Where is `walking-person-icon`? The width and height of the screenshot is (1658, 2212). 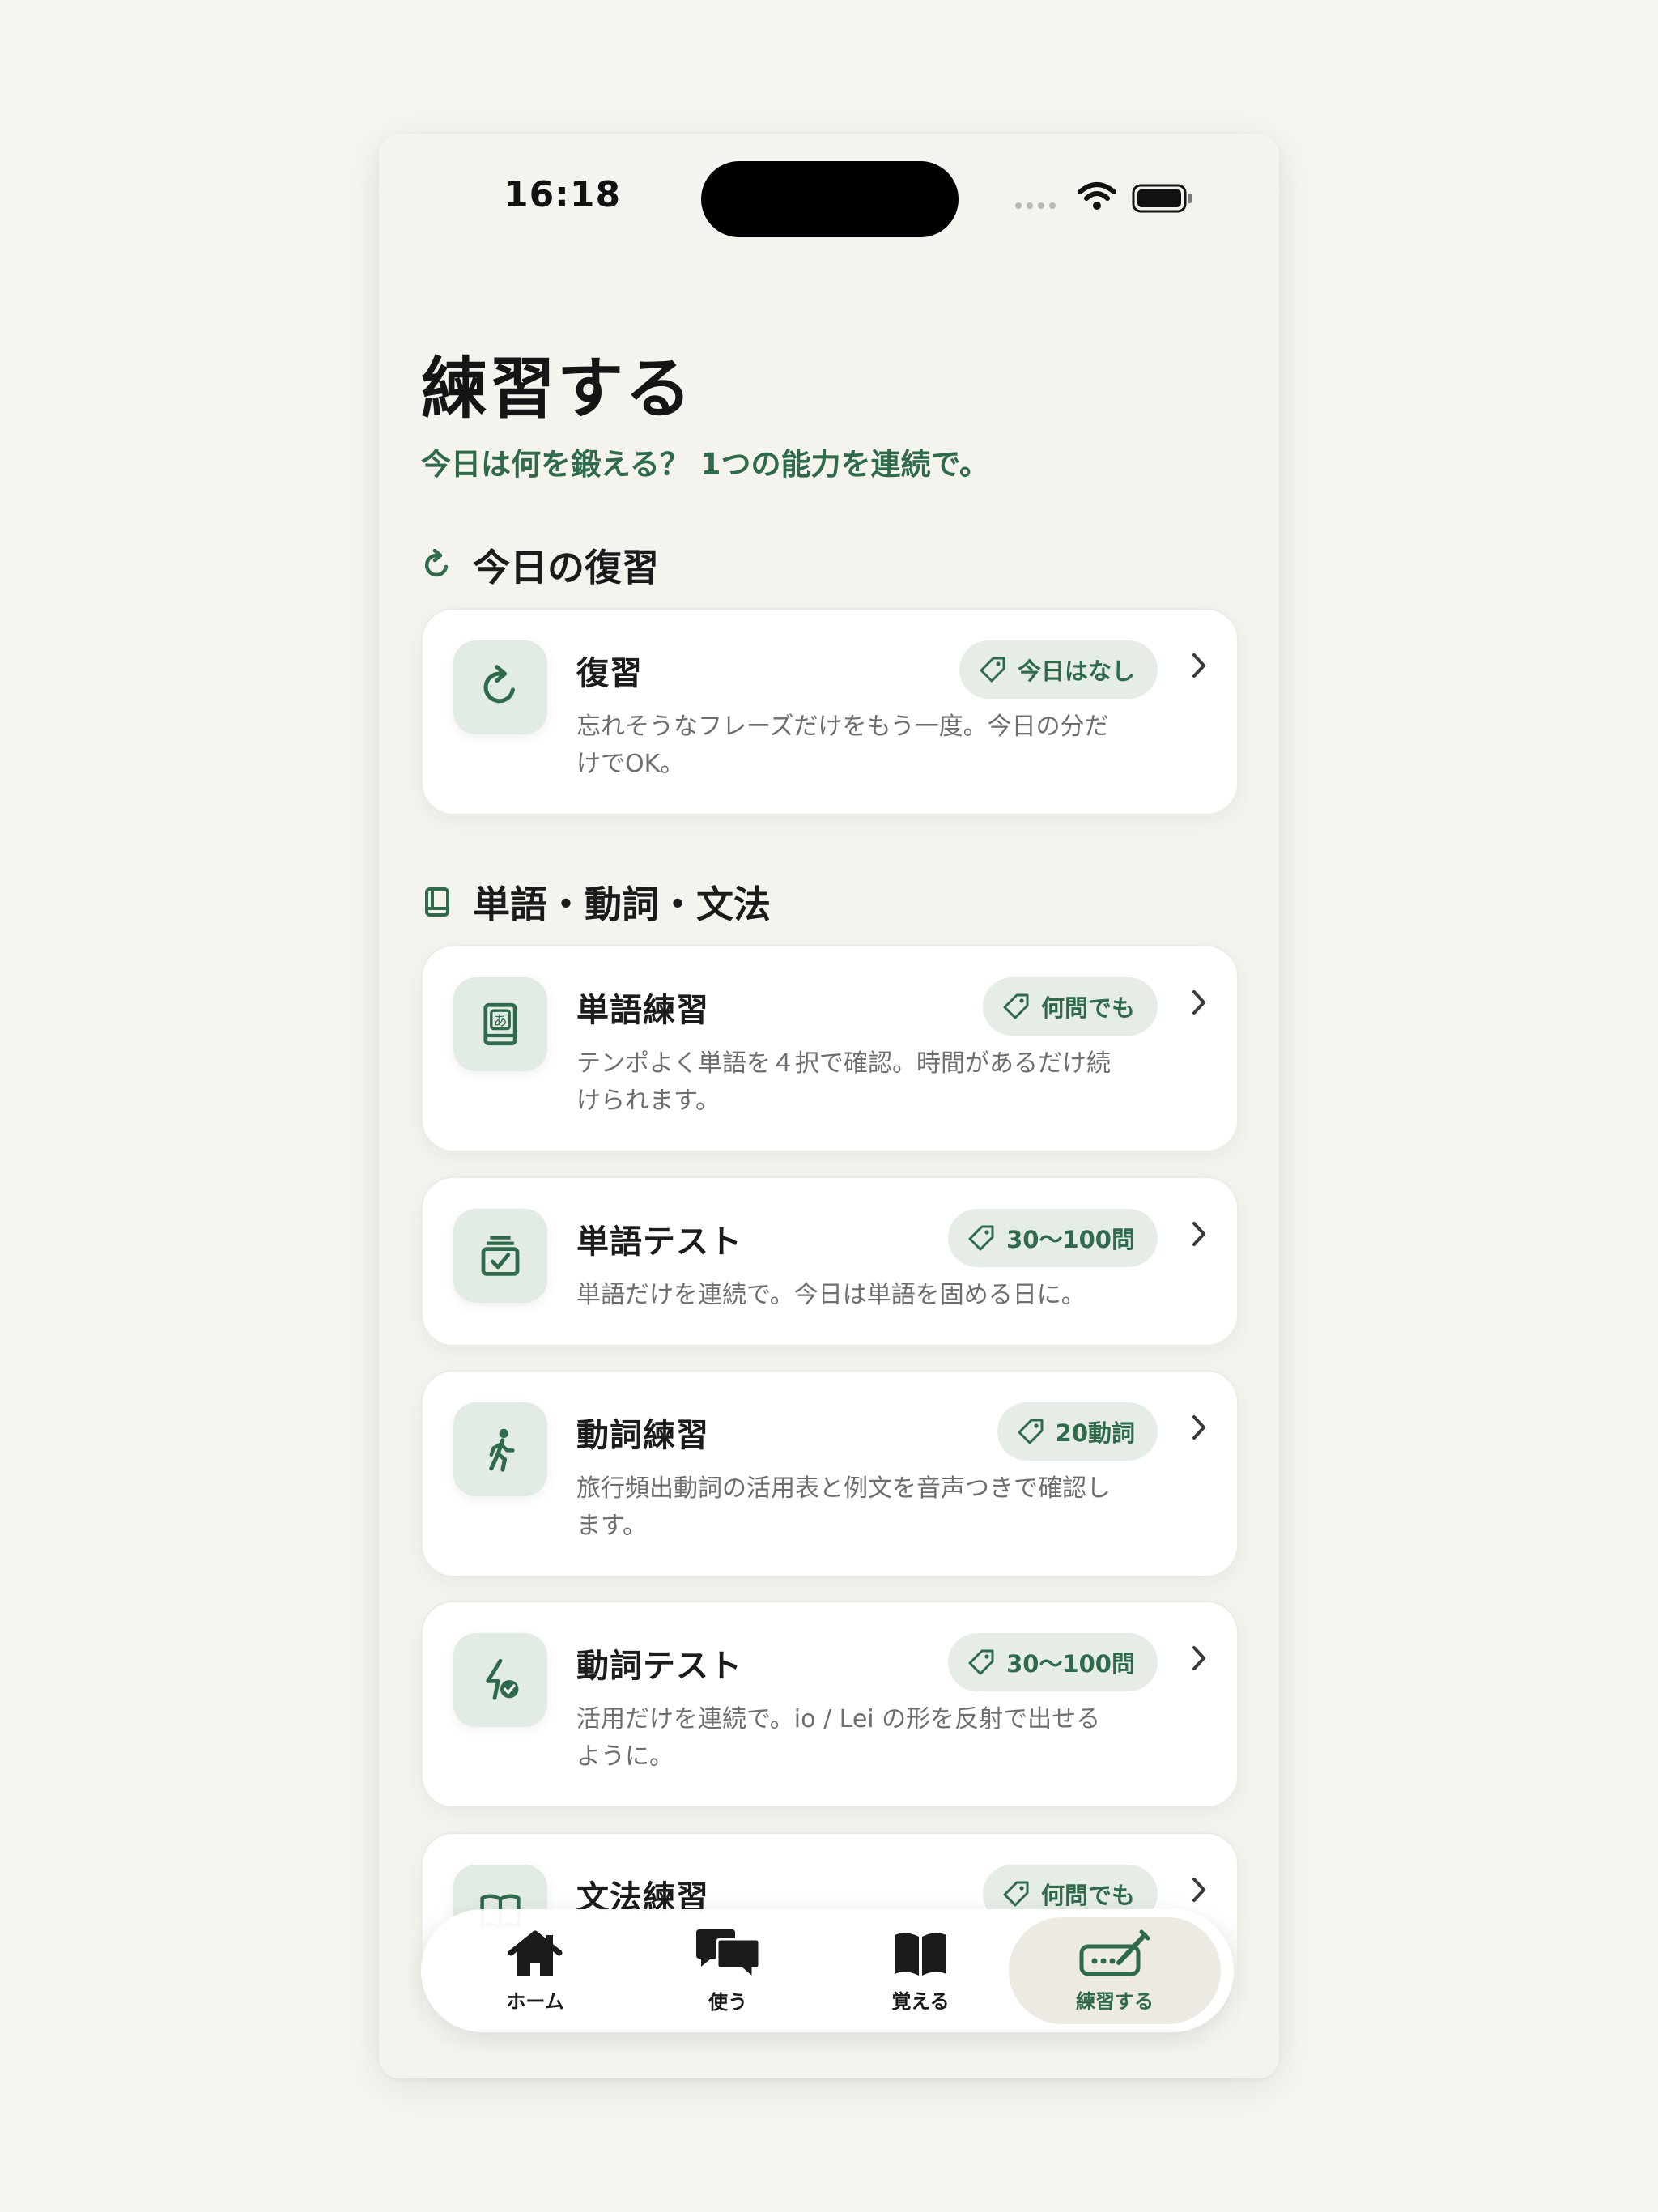 walking-person-icon is located at coordinates (502, 1450).